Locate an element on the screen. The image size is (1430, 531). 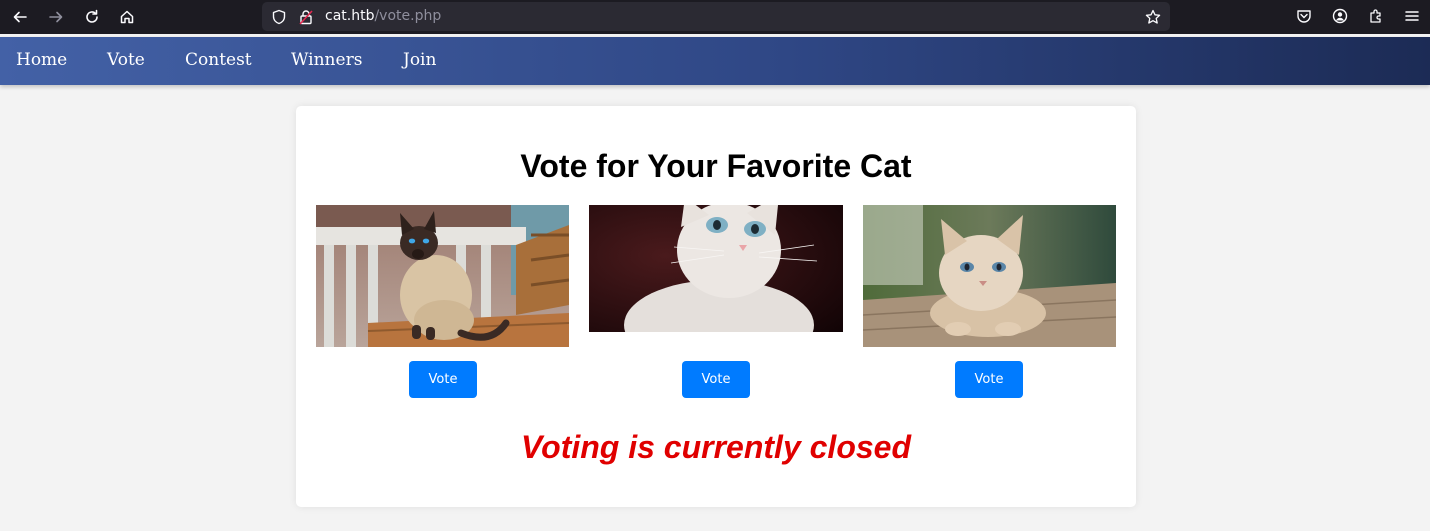
address-bar: cat.htb/vote.php is located at coordinates (716, 16).